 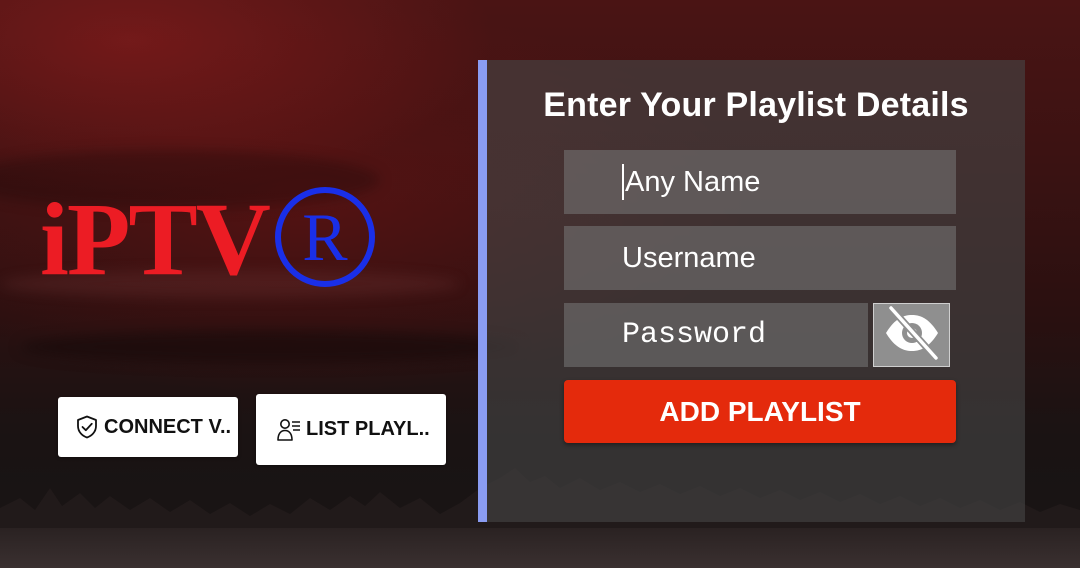 I want to click on registered-mark-letter: R, so click(x=325, y=237).